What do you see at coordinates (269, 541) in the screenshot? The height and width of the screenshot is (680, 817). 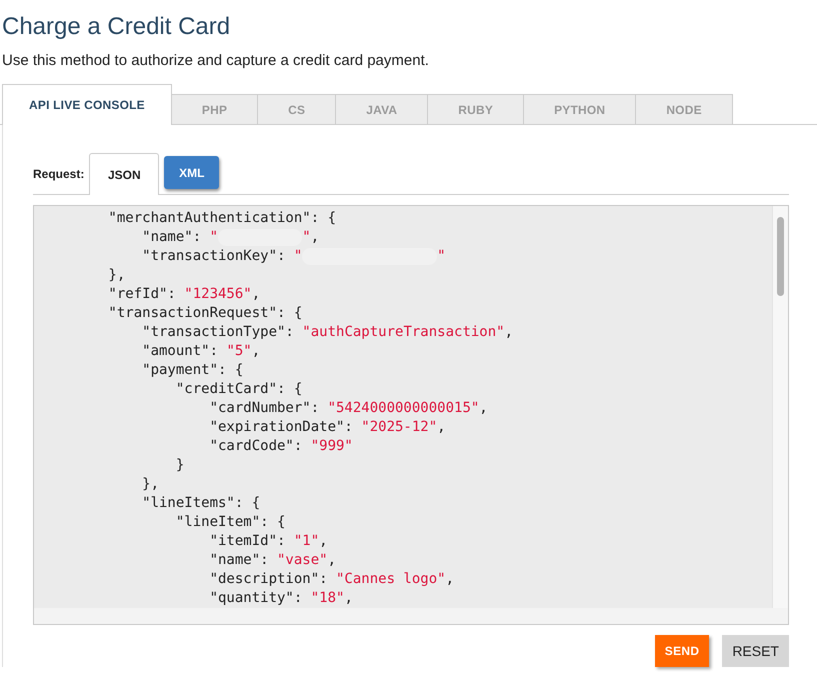 I see `code-line: "itemId": "1",` at bounding box center [269, 541].